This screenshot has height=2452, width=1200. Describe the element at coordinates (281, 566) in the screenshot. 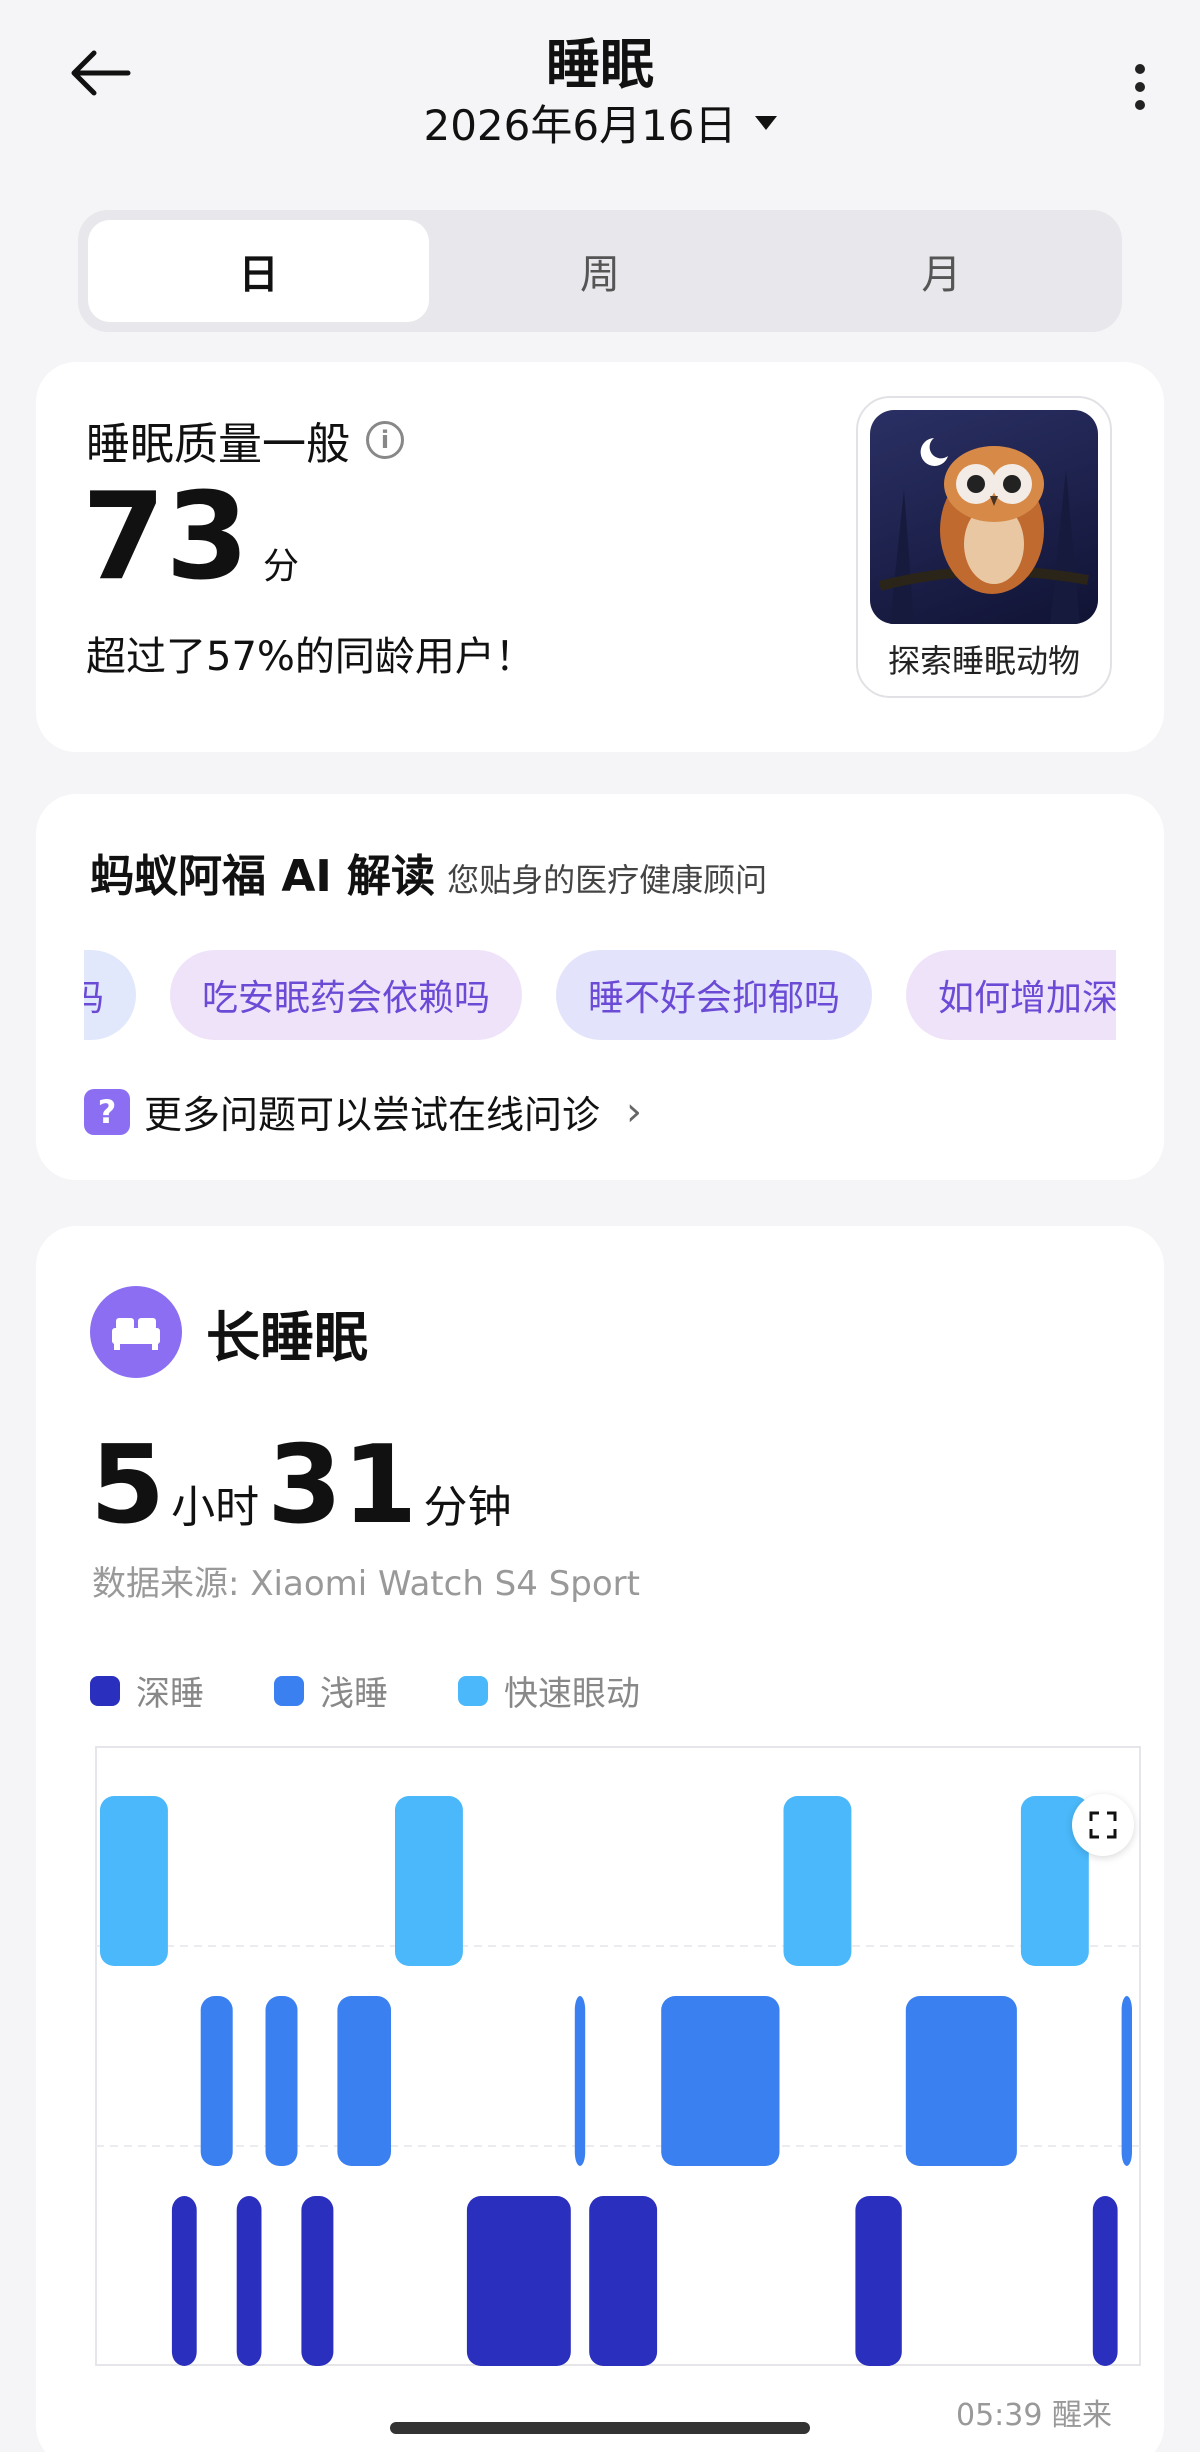

I see `score-unit: 分` at that location.